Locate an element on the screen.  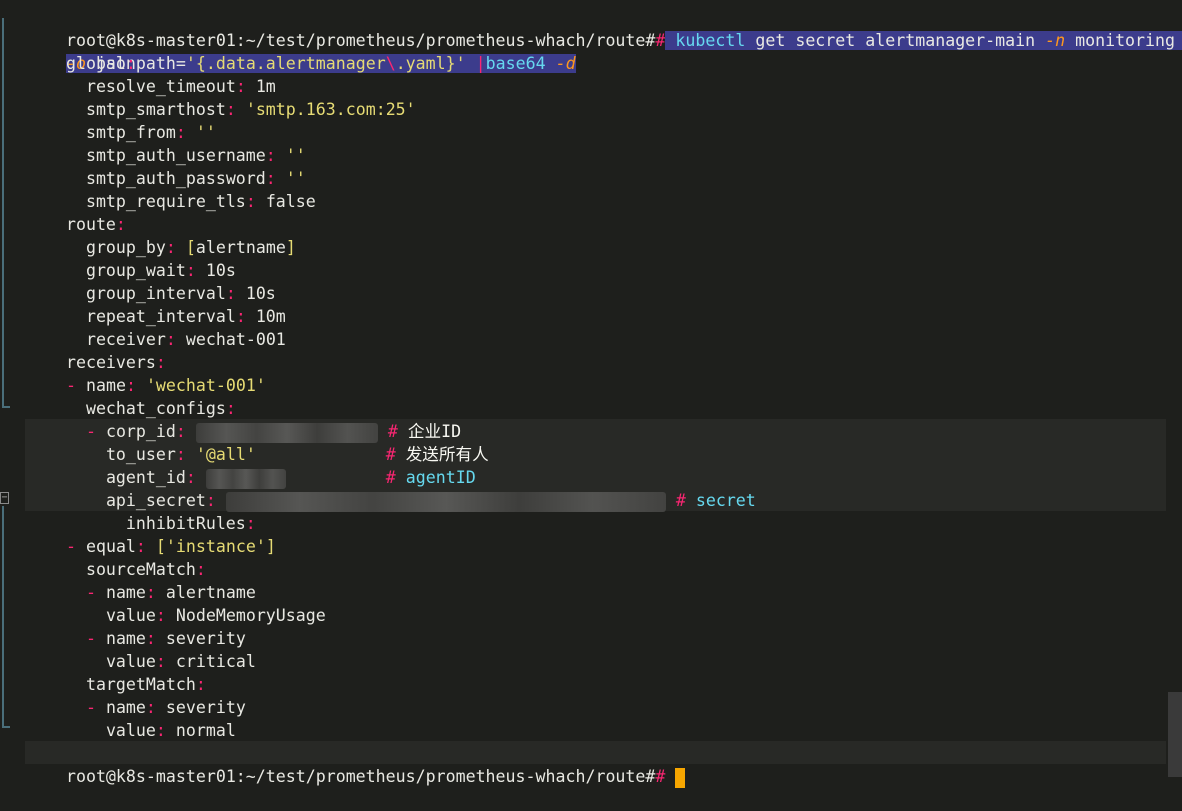
fold-toggle-icon: − is located at coordinates (4, 498).